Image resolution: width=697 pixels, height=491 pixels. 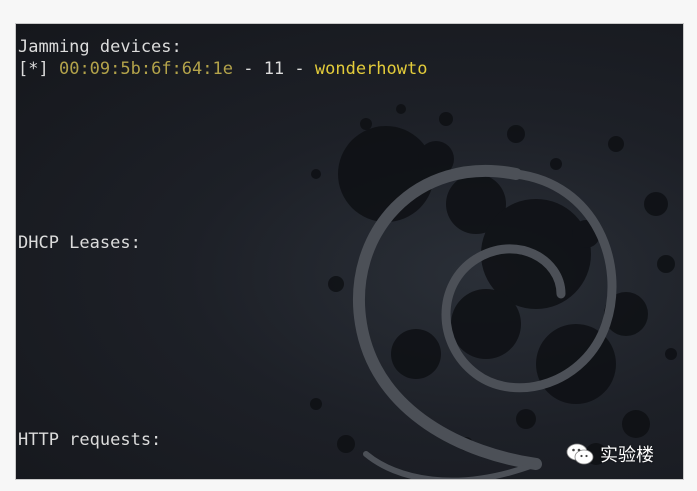 I want to click on jamming-devices-label: Jamming devices:, so click(x=100, y=47).